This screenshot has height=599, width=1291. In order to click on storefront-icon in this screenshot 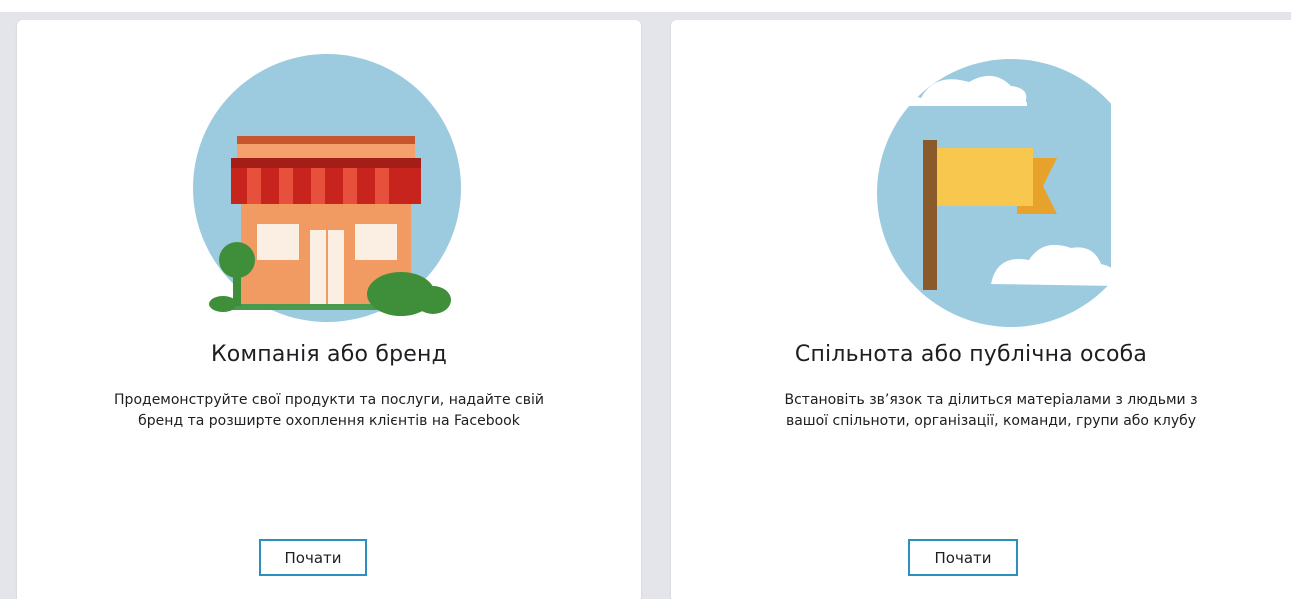, I will do `click(327, 188)`.